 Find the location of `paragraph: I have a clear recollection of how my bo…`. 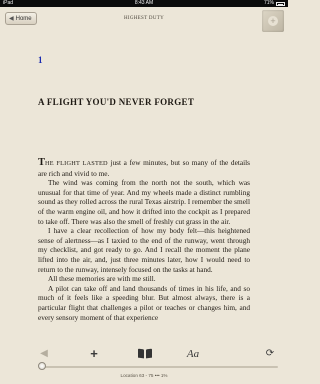

paragraph: I have a clear recollection of how my bo… is located at coordinates (144, 250).